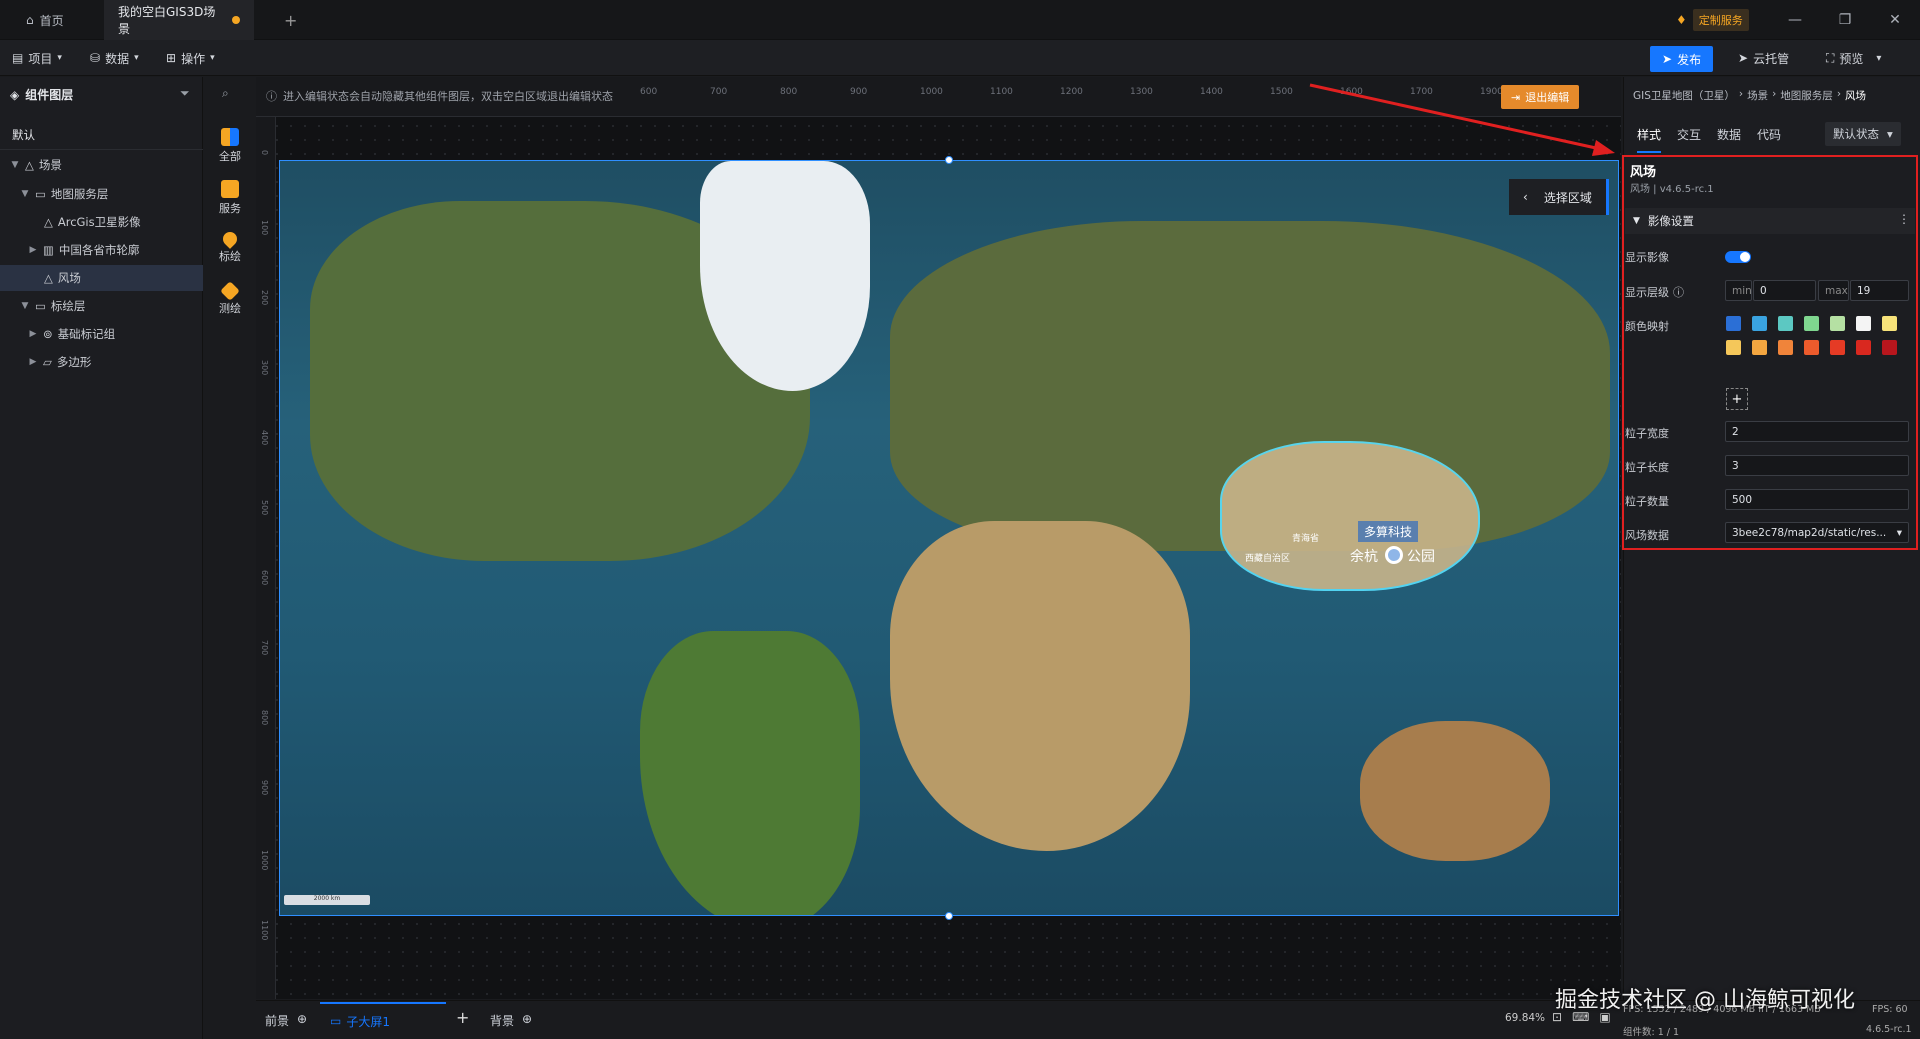  Describe the element at coordinates (1806, 95) in the screenshot. I see `breadcrumb-item: 地图服务层` at that location.